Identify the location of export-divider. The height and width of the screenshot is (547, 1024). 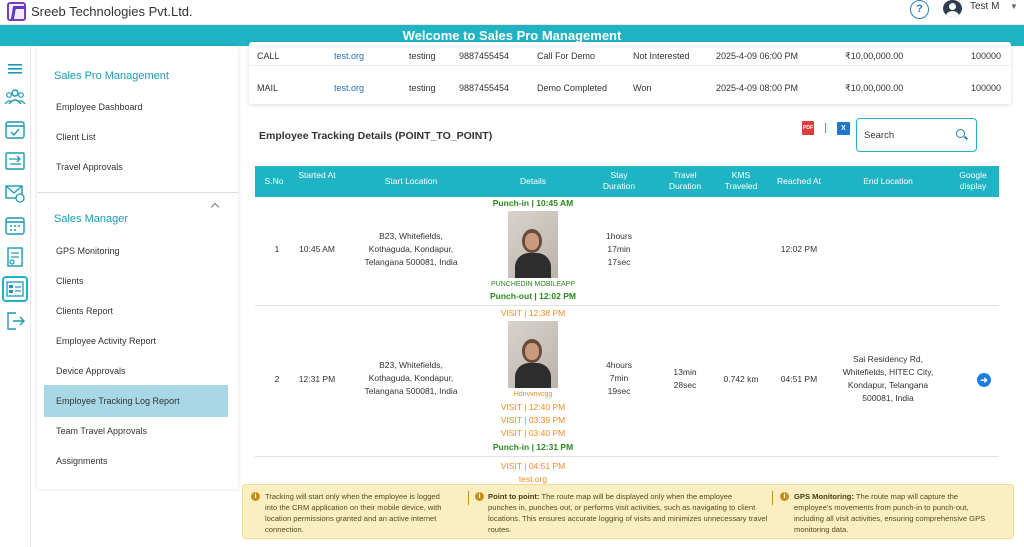
(825, 128).